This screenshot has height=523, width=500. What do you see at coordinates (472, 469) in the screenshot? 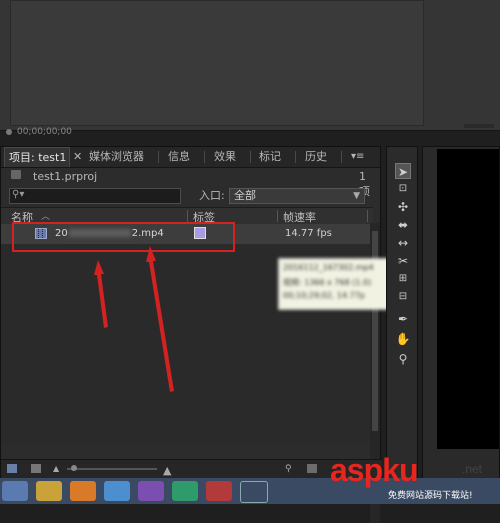
I see `watermark-tld: .net` at bounding box center [472, 469].